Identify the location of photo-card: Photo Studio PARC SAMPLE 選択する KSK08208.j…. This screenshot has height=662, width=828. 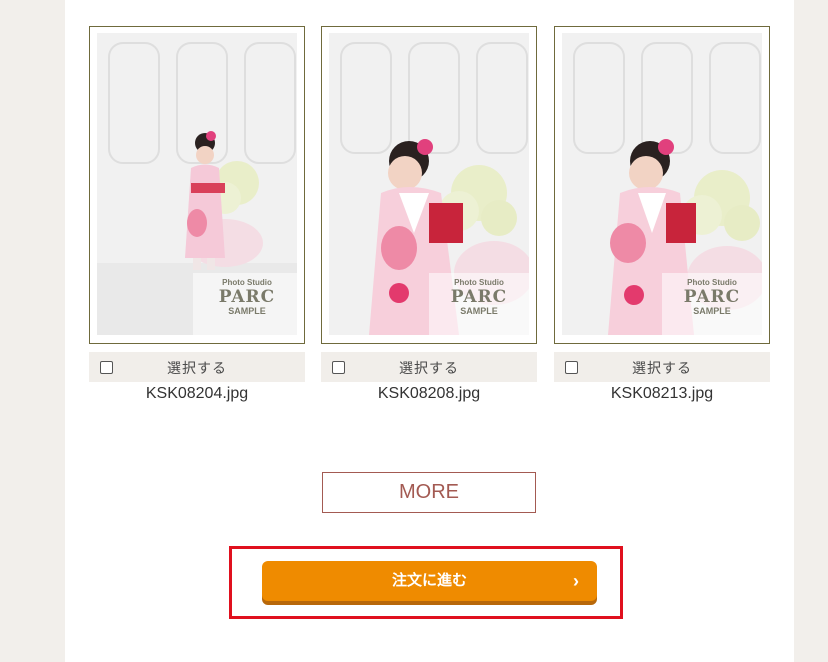
(429, 214).